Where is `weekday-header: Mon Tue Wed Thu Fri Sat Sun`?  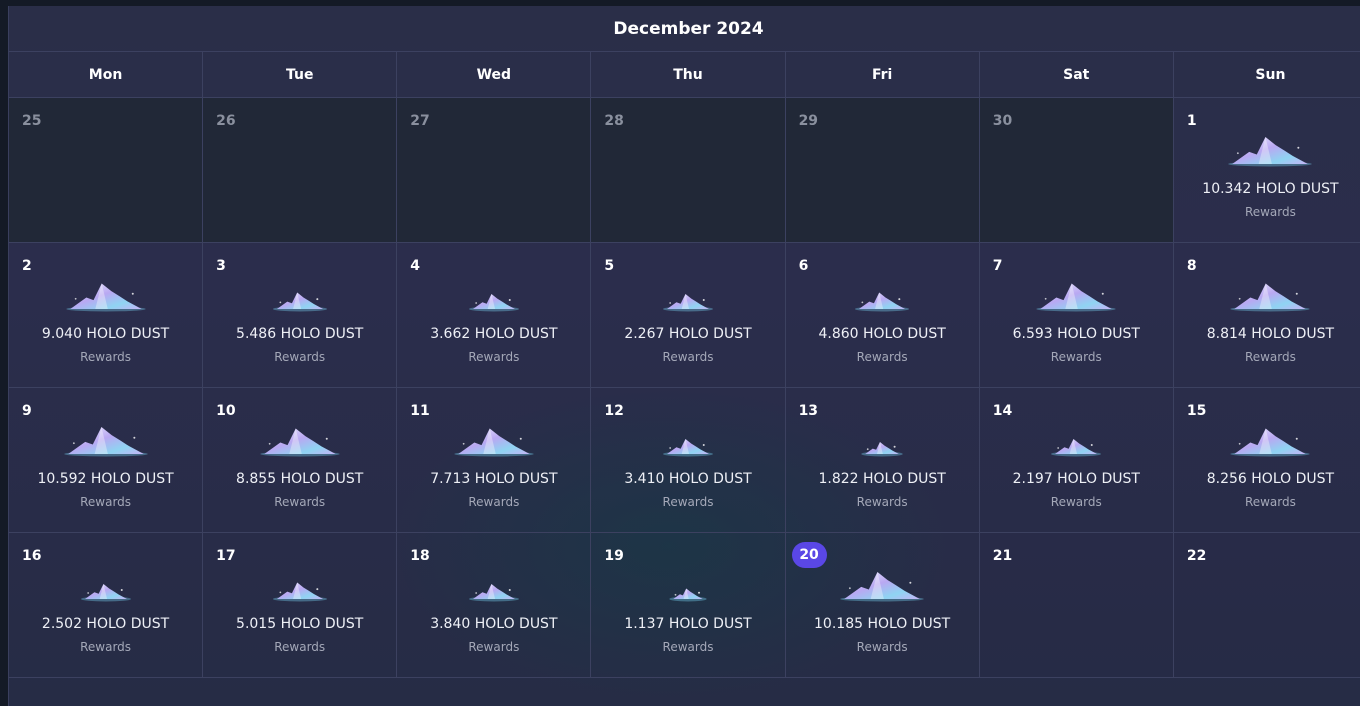 weekday-header: Mon Tue Wed Thu Fri Sat Sun is located at coordinates (684, 75).